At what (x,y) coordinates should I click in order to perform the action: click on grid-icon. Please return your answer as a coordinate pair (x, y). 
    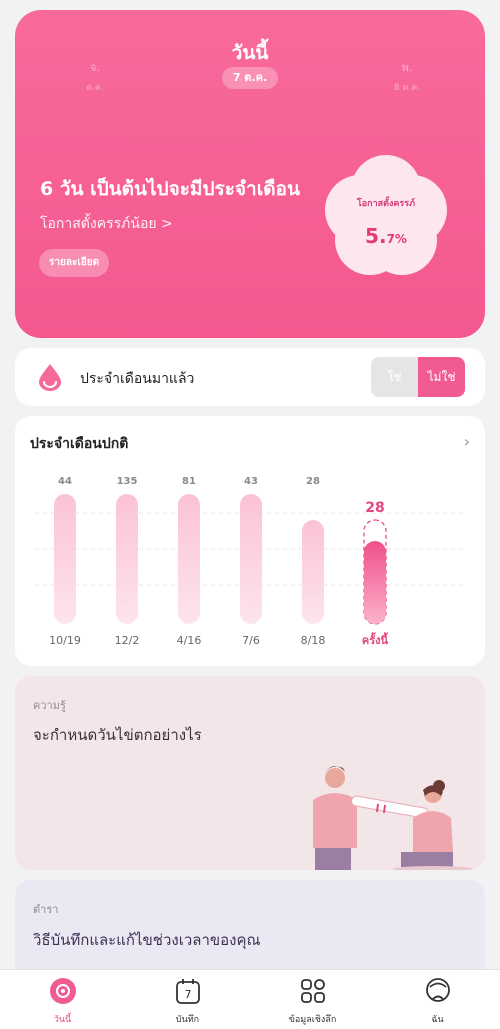
    Looking at the image, I should click on (312, 991).